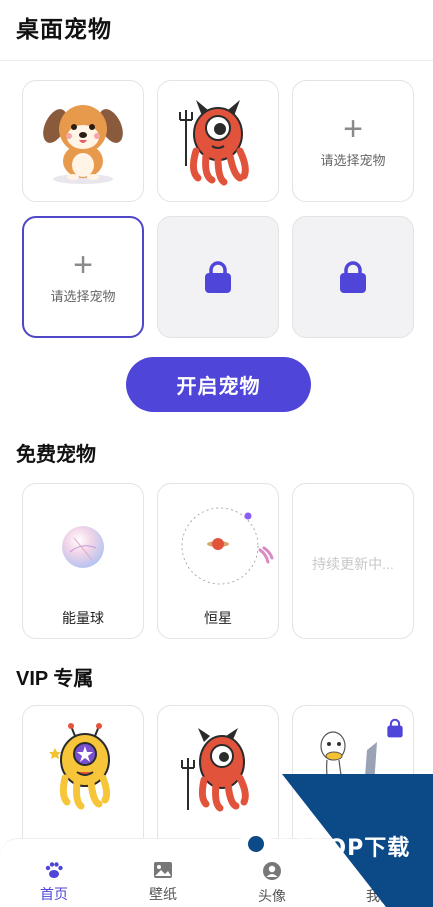 The image size is (433, 907). What do you see at coordinates (311, 857) in the screenshot?
I see `watermark-sub: PCPOP Download` at bounding box center [311, 857].